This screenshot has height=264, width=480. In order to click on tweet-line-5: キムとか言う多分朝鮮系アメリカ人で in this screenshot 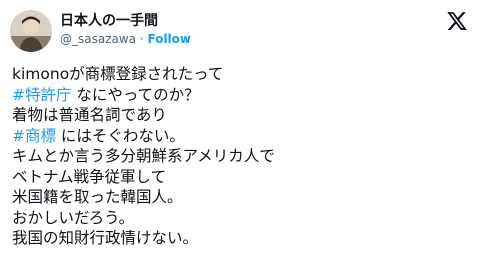, I will do `click(143, 156)`.